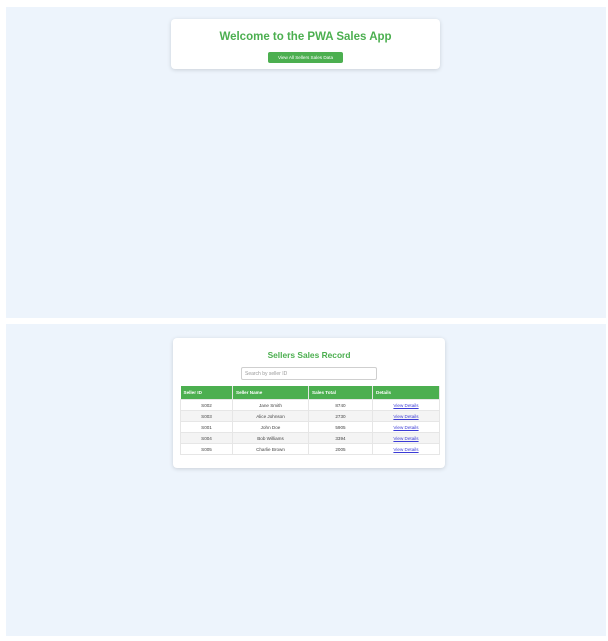 This screenshot has width=608, height=641. I want to click on column-header-sales-total: Sales Total, so click(340, 393).